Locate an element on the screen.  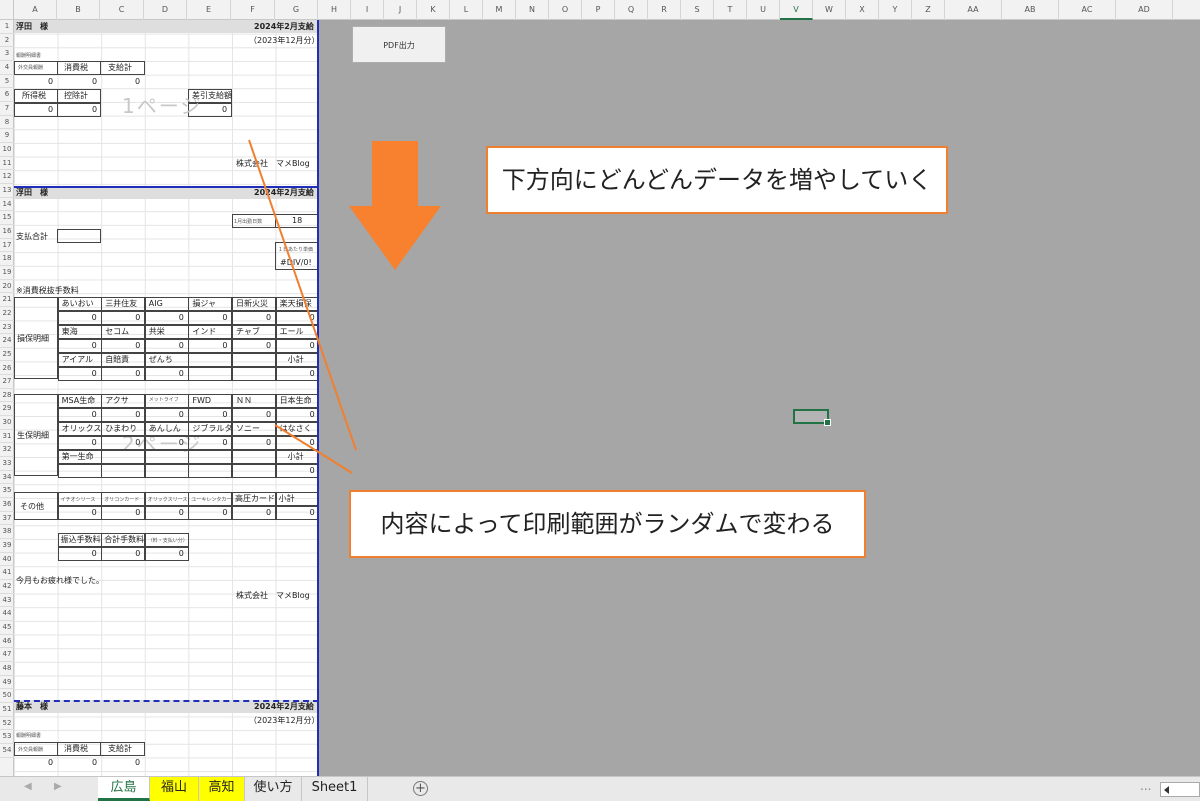
sheet-tab-2: 高知 is located at coordinates (222, 789).